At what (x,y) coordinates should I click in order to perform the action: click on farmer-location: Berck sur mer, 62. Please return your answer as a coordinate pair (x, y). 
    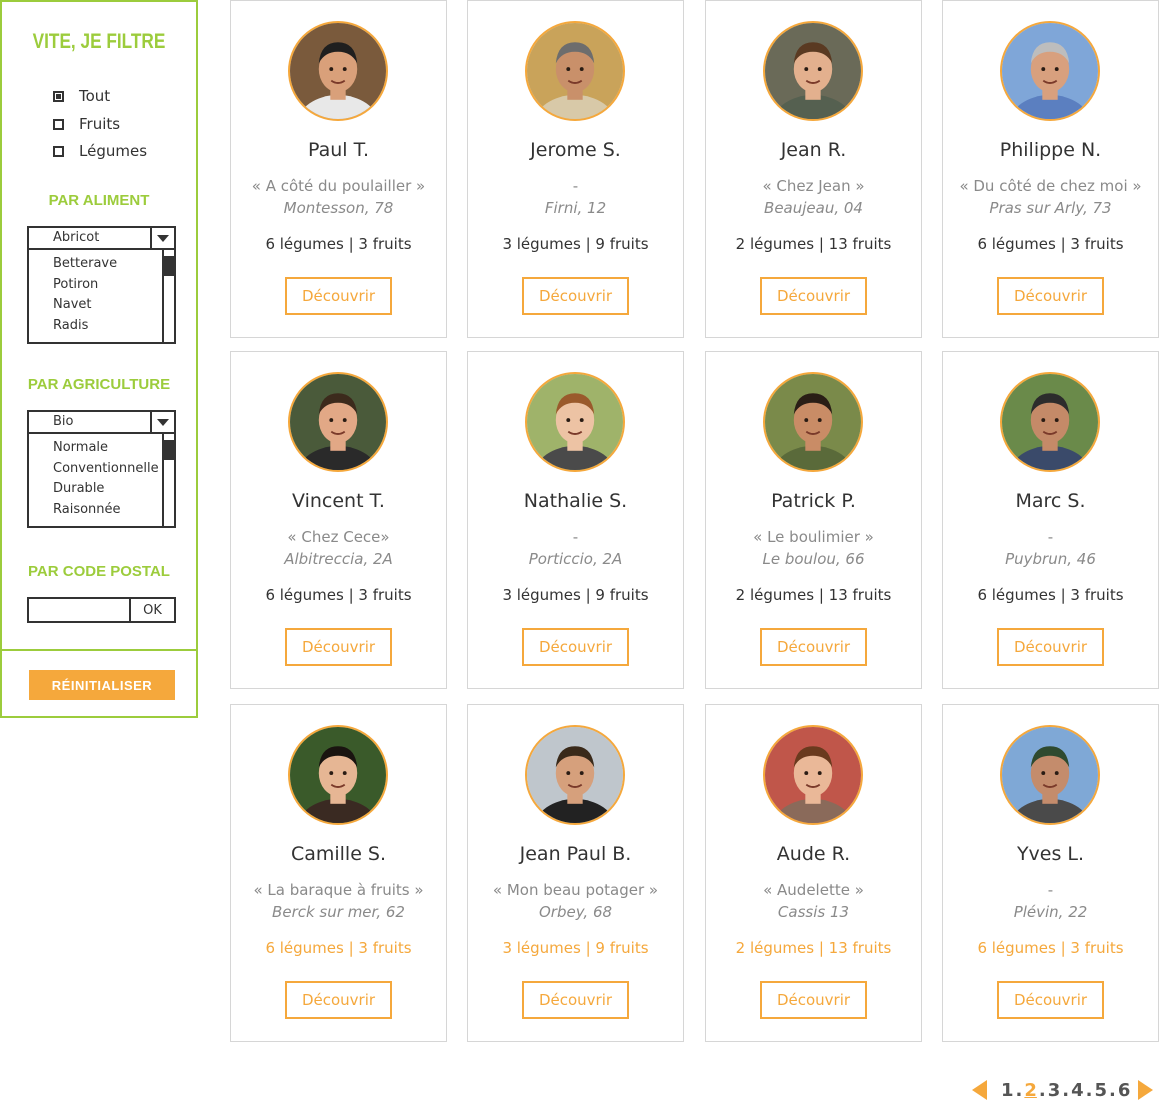
    Looking at the image, I should click on (338, 912).